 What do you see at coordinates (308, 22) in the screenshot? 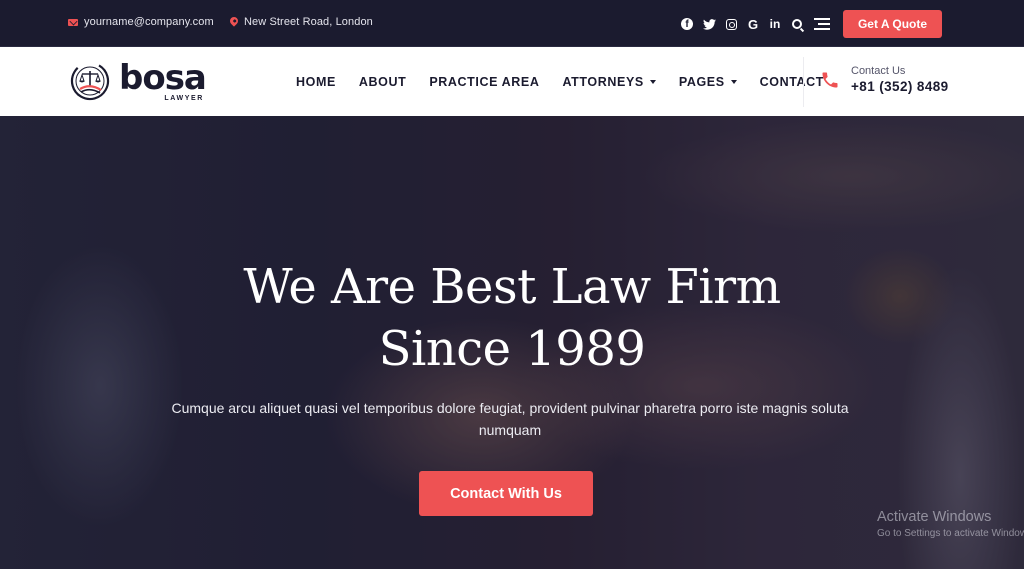
I see `address-text: New Street Road, London` at bounding box center [308, 22].